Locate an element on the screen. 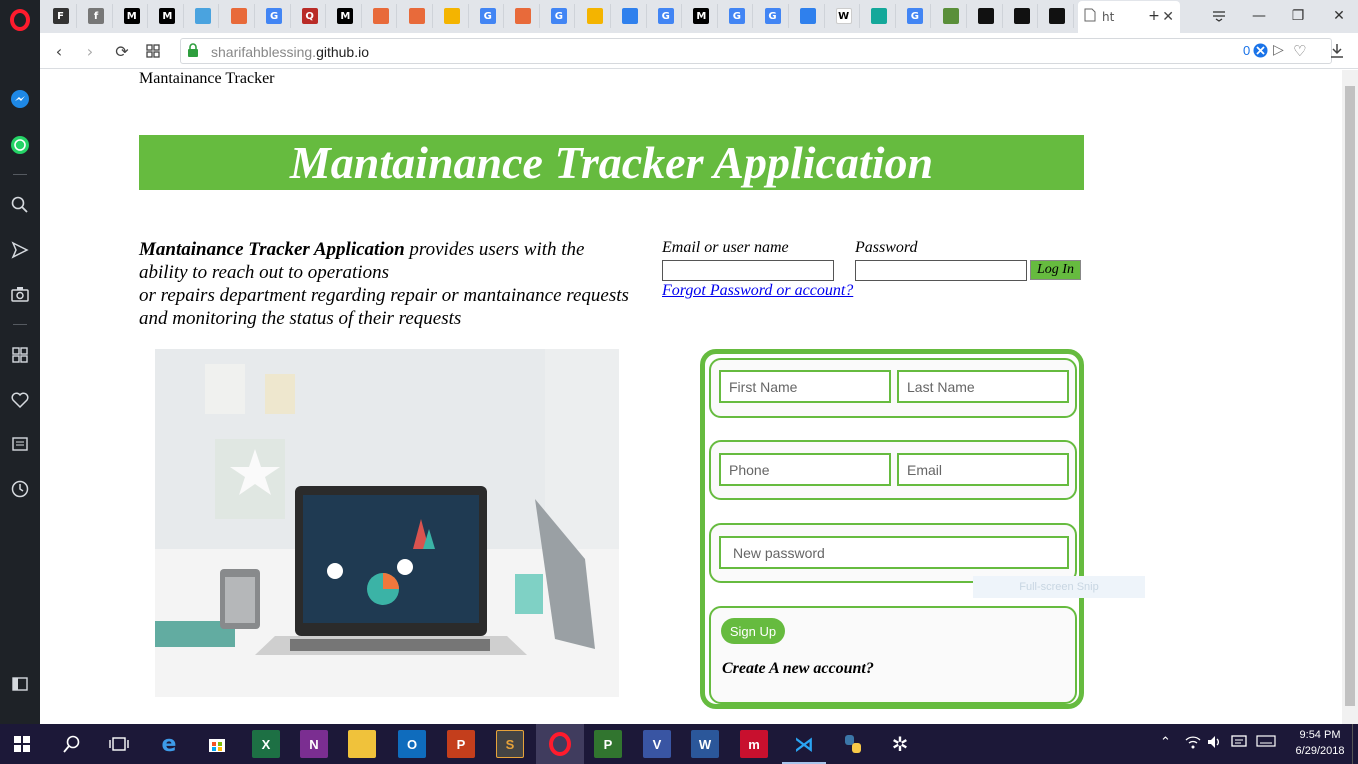 This screenshot has height=764, width=1358. google-icon: G is located at coordinates (558, 16).